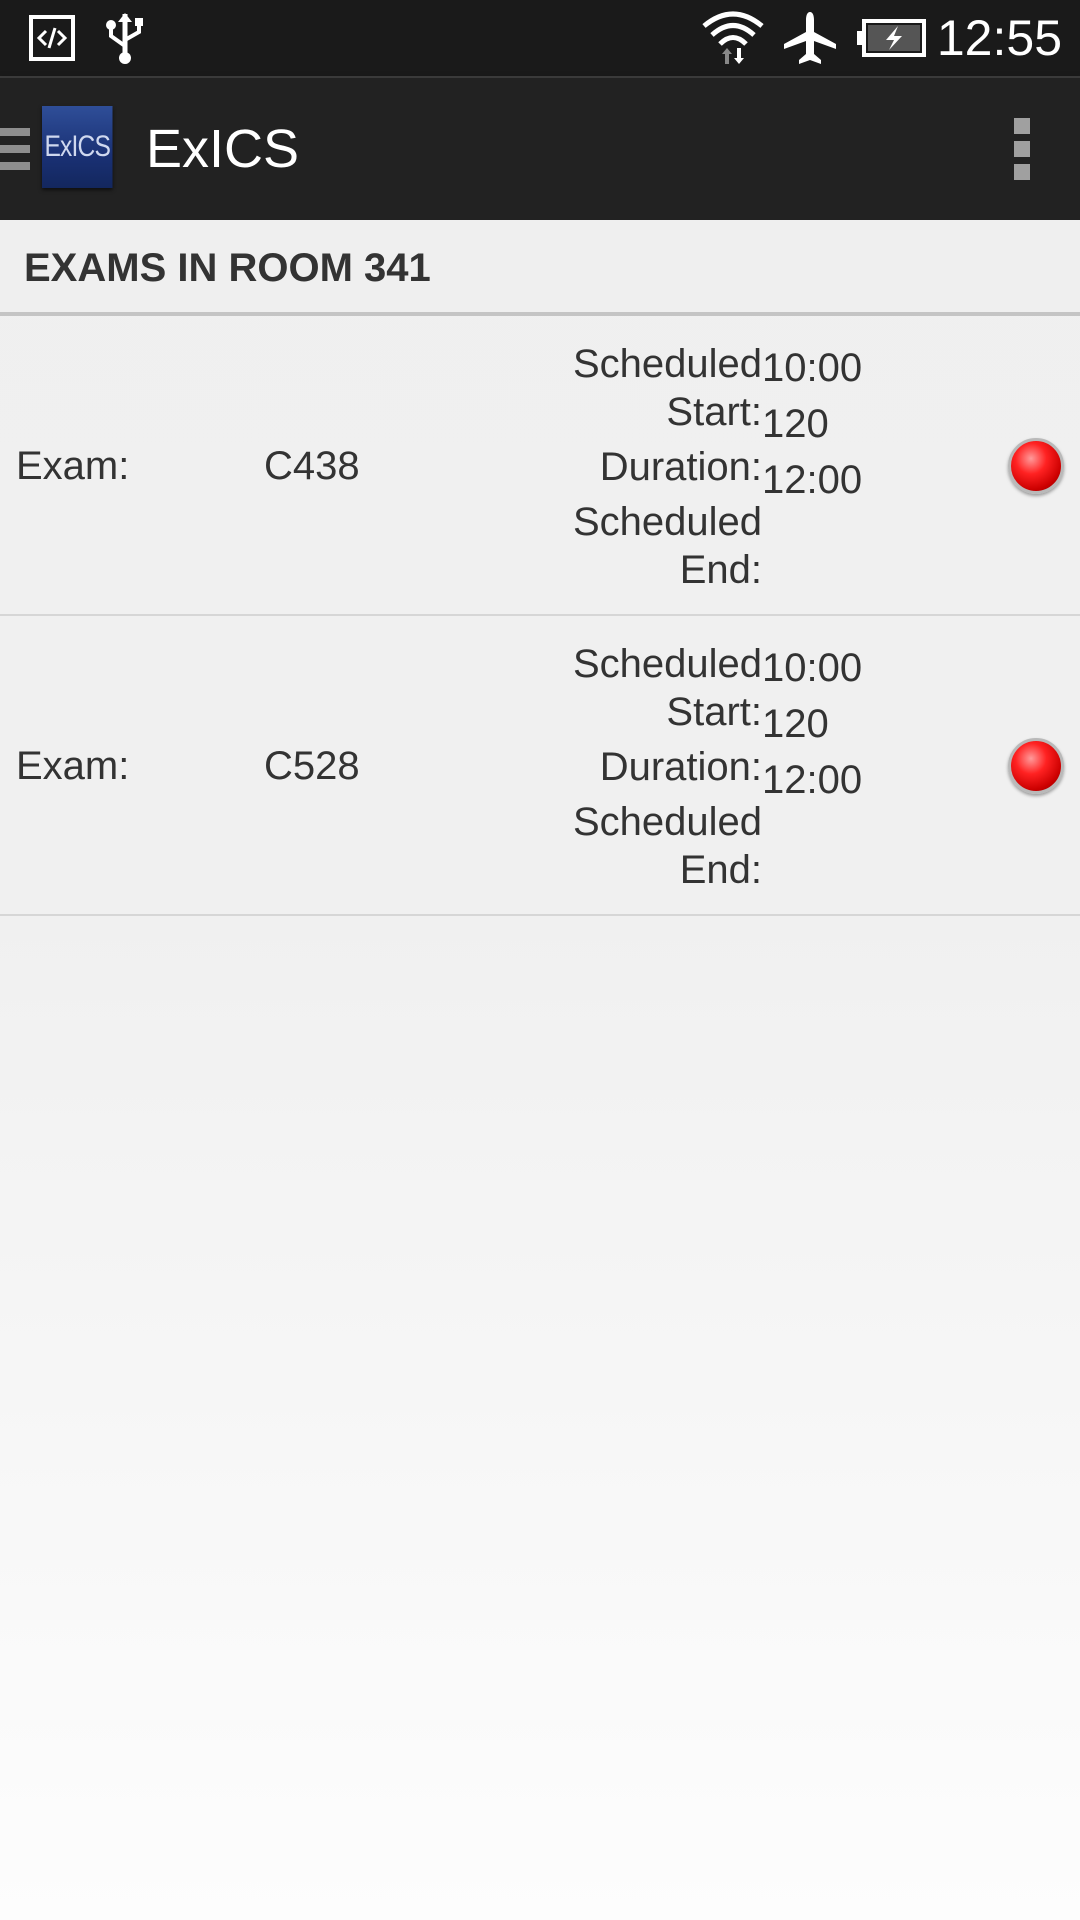 The image size is (1080, 1920). Describe the element at coordinates (892, 38) in the screenshot. I see `battery-charging-icon` at that location.